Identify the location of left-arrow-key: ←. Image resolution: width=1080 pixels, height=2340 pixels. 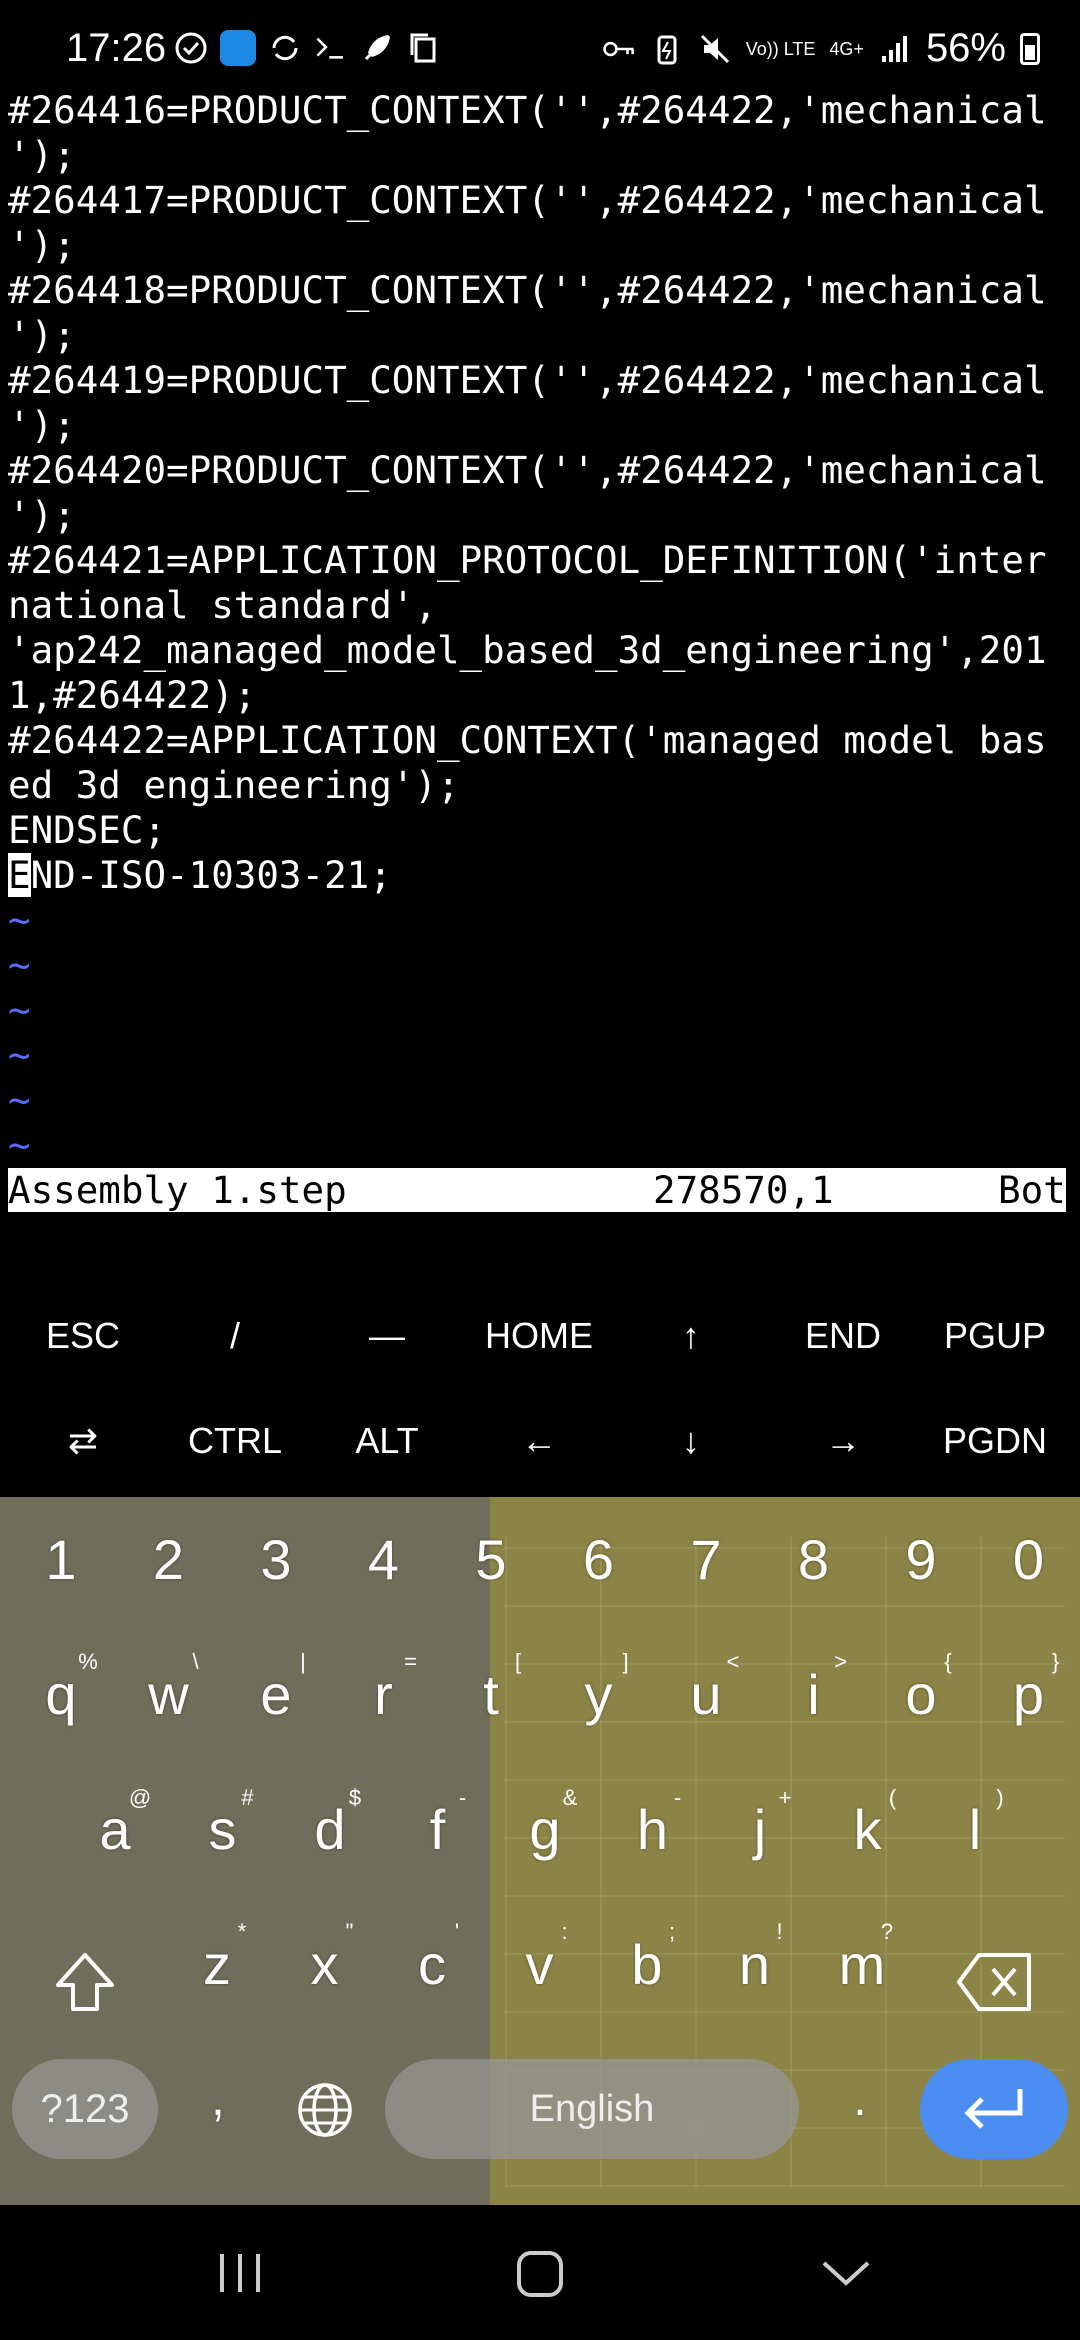
(539, 1441).